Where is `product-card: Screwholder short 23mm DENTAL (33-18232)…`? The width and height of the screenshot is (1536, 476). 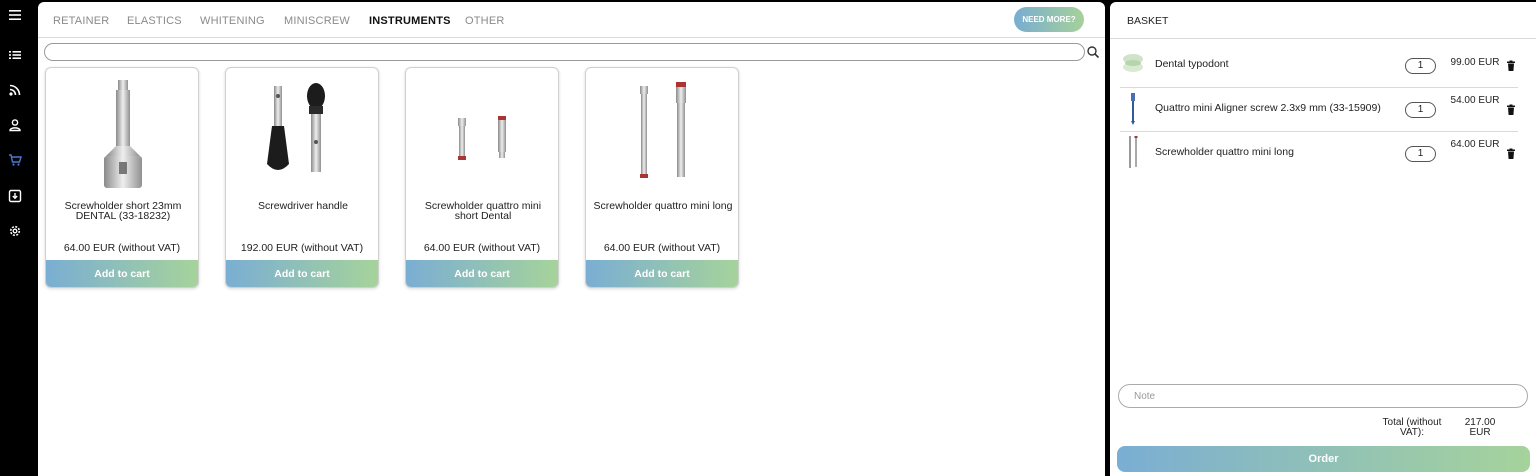 product-card: Screwholder short 23mm DENTAL (33-18232)… is located at coordinates (122, 177).